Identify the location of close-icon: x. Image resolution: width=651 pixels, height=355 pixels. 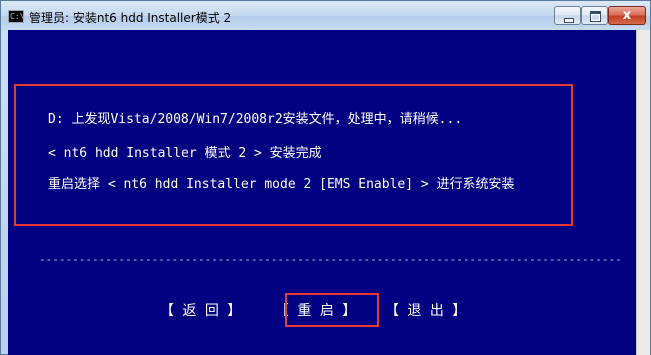
(627, 15).